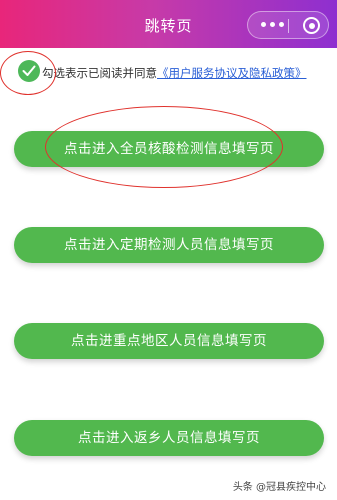 This screenshot has height=500, width=337. I want to click on agreement-text-wrap: 勾选表示已阅读并同意《用户服务协议及隐私政策》, so click(174, 73).